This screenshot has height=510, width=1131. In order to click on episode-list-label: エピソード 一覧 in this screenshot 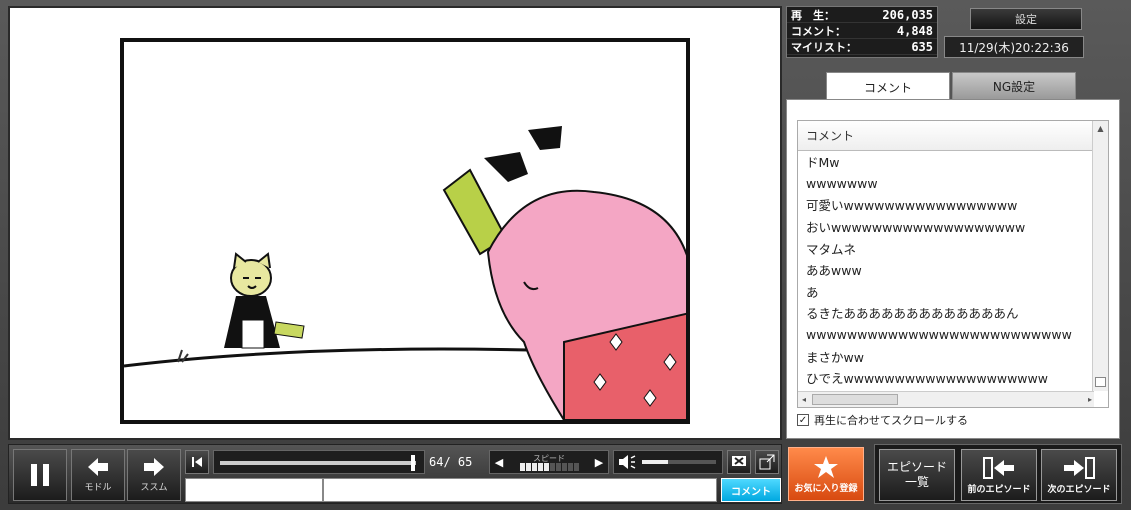, I will do `click(916, 474)`.